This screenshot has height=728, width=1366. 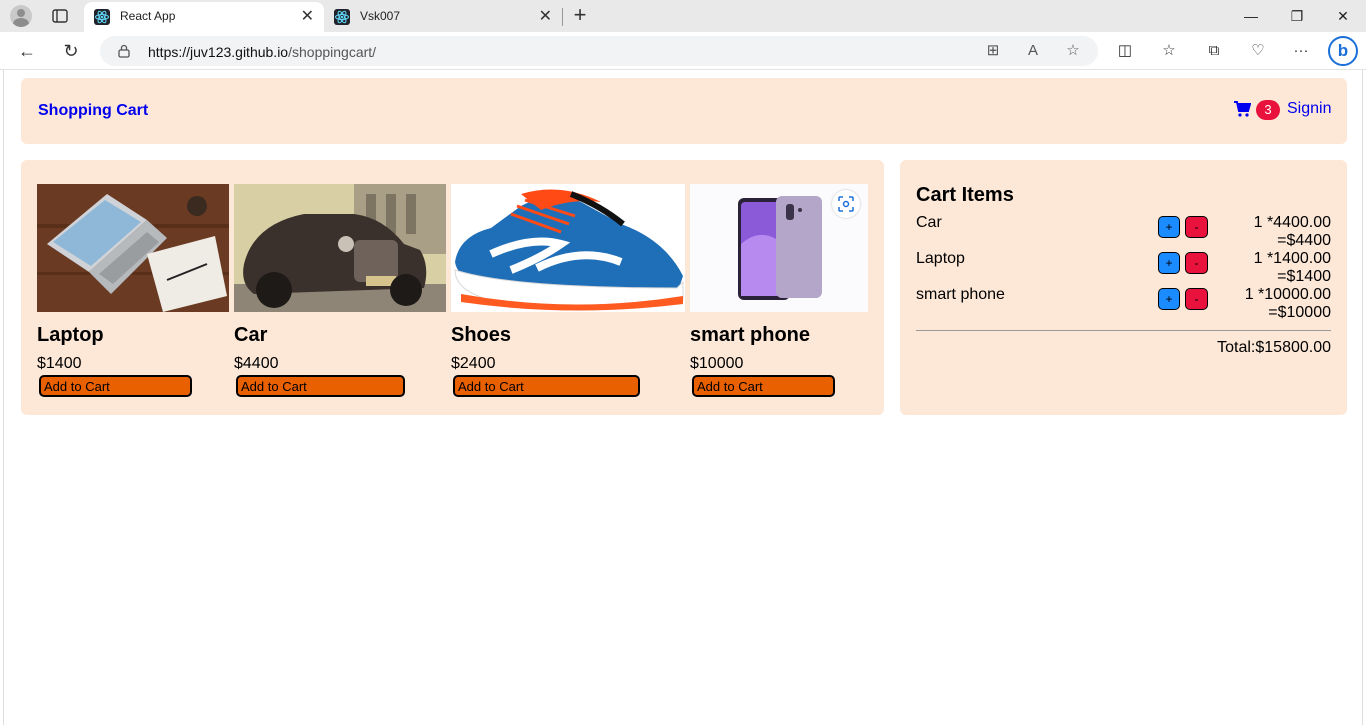 What do you see at coordinates (683, 16) in the screenshot?
I see `browser-tabstrip: React App ✕ Vsk007 ✕ + — ❐ ✕` at bounding box center [683, 16].